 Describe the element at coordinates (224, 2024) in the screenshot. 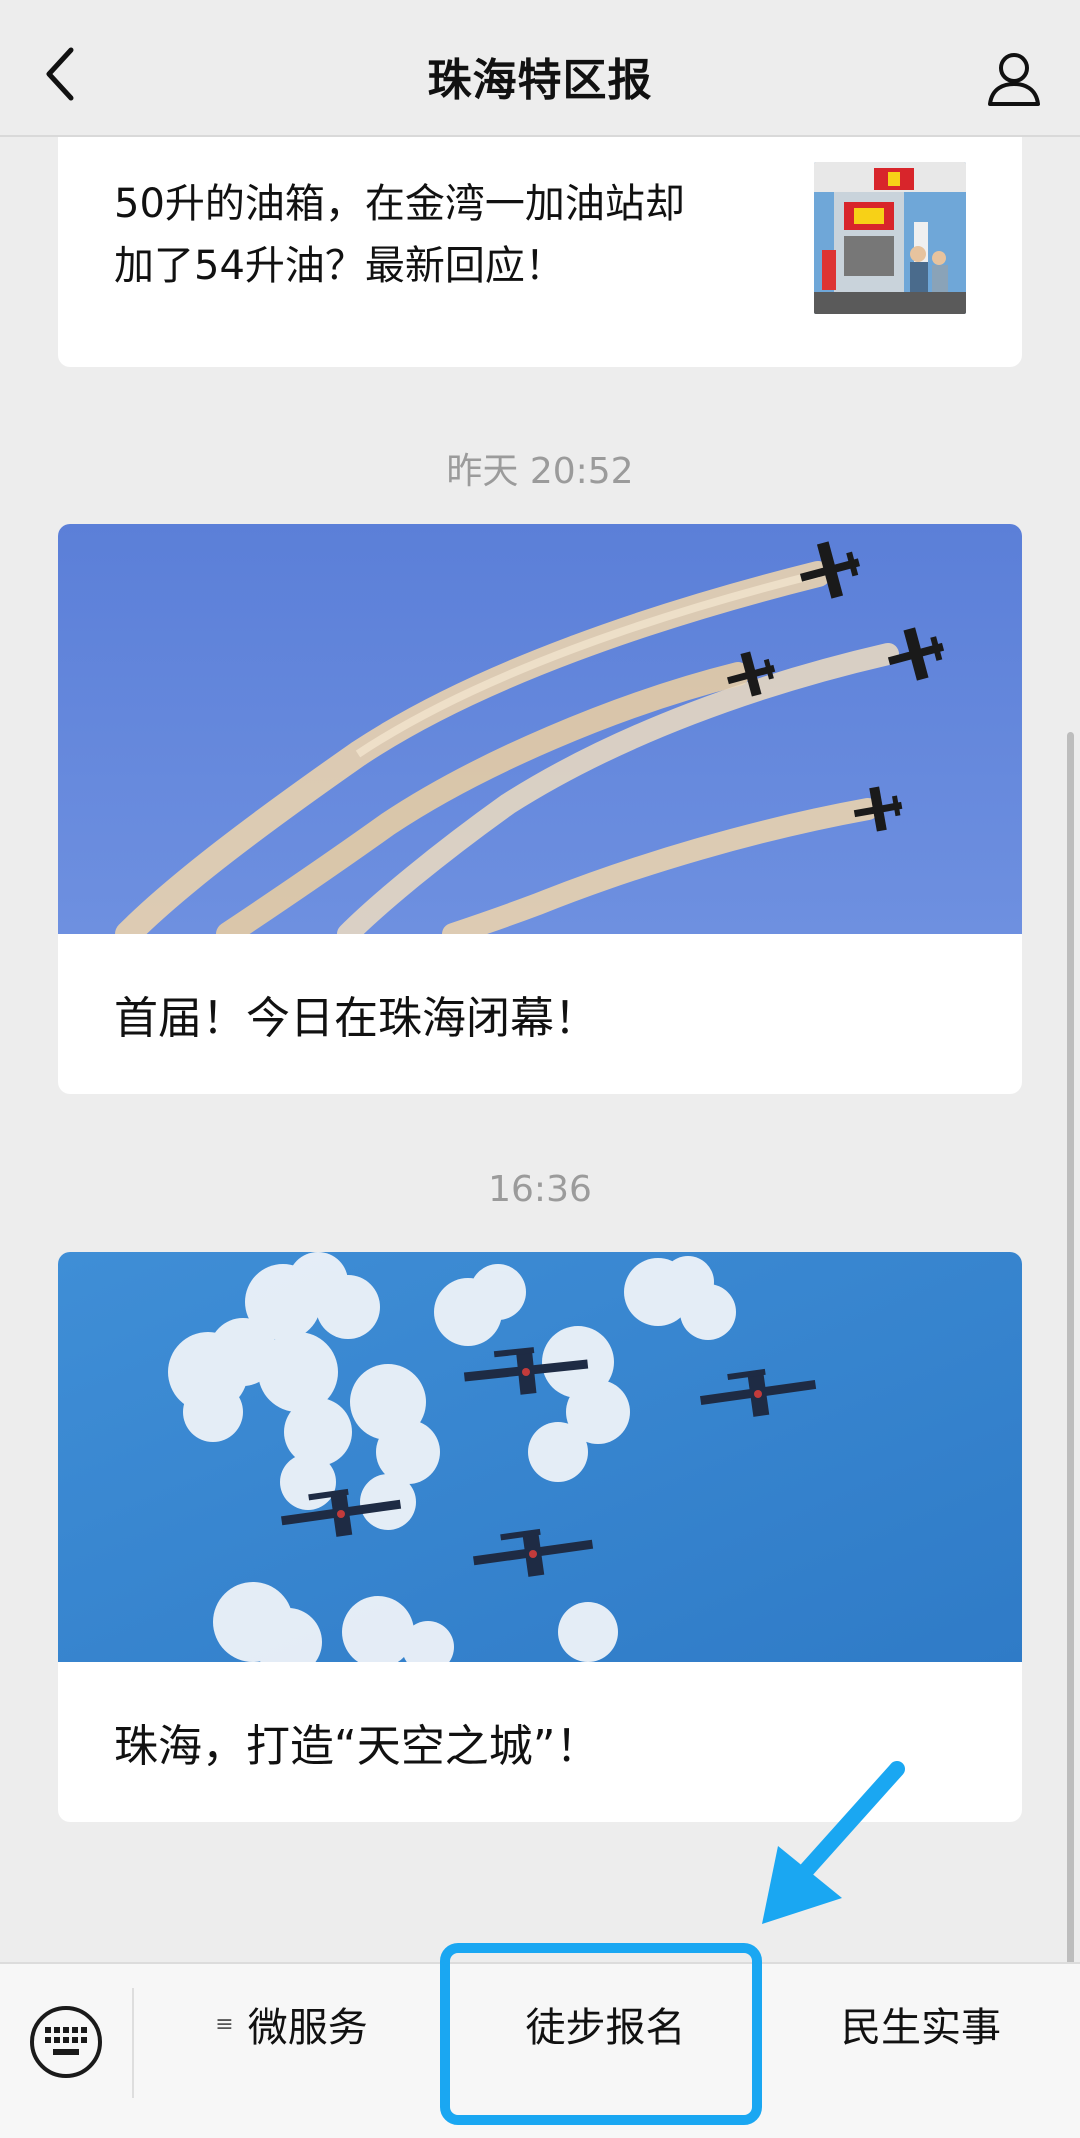

I see `submenu-list-icon: ≡` at that location.